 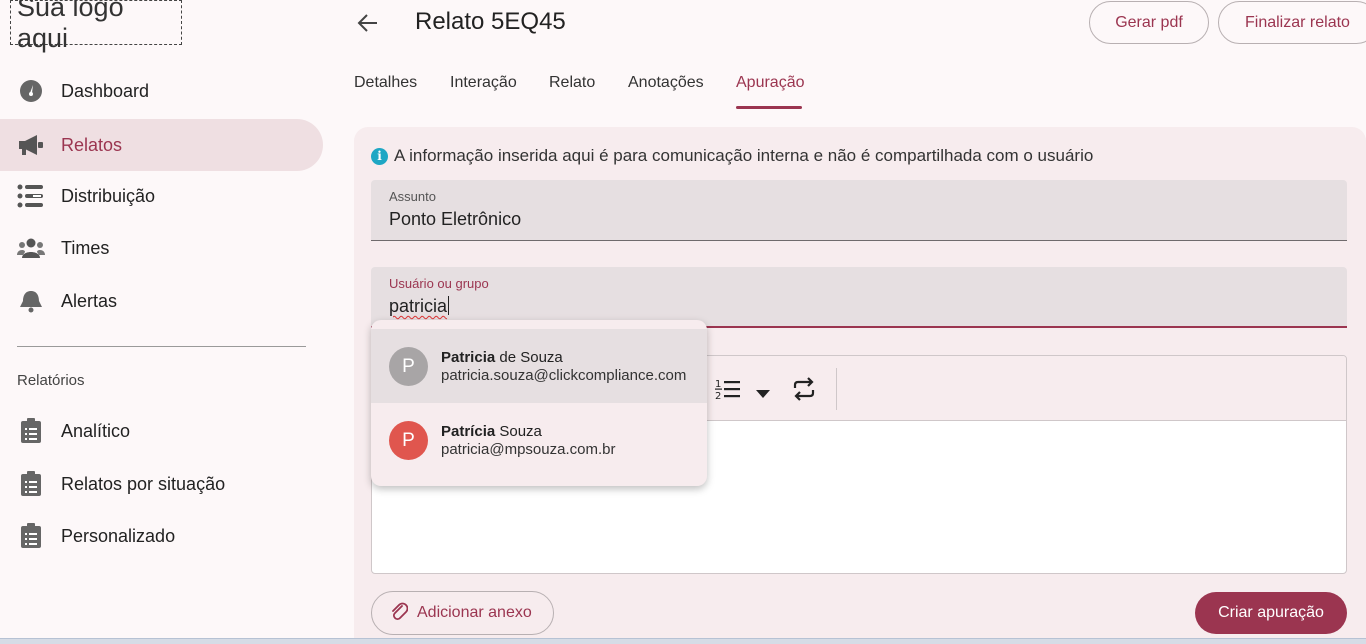 What do you see at coordinates (836, 389) in the screenshot?
I see `toolbar-separator` at bounding box center [836, 389].